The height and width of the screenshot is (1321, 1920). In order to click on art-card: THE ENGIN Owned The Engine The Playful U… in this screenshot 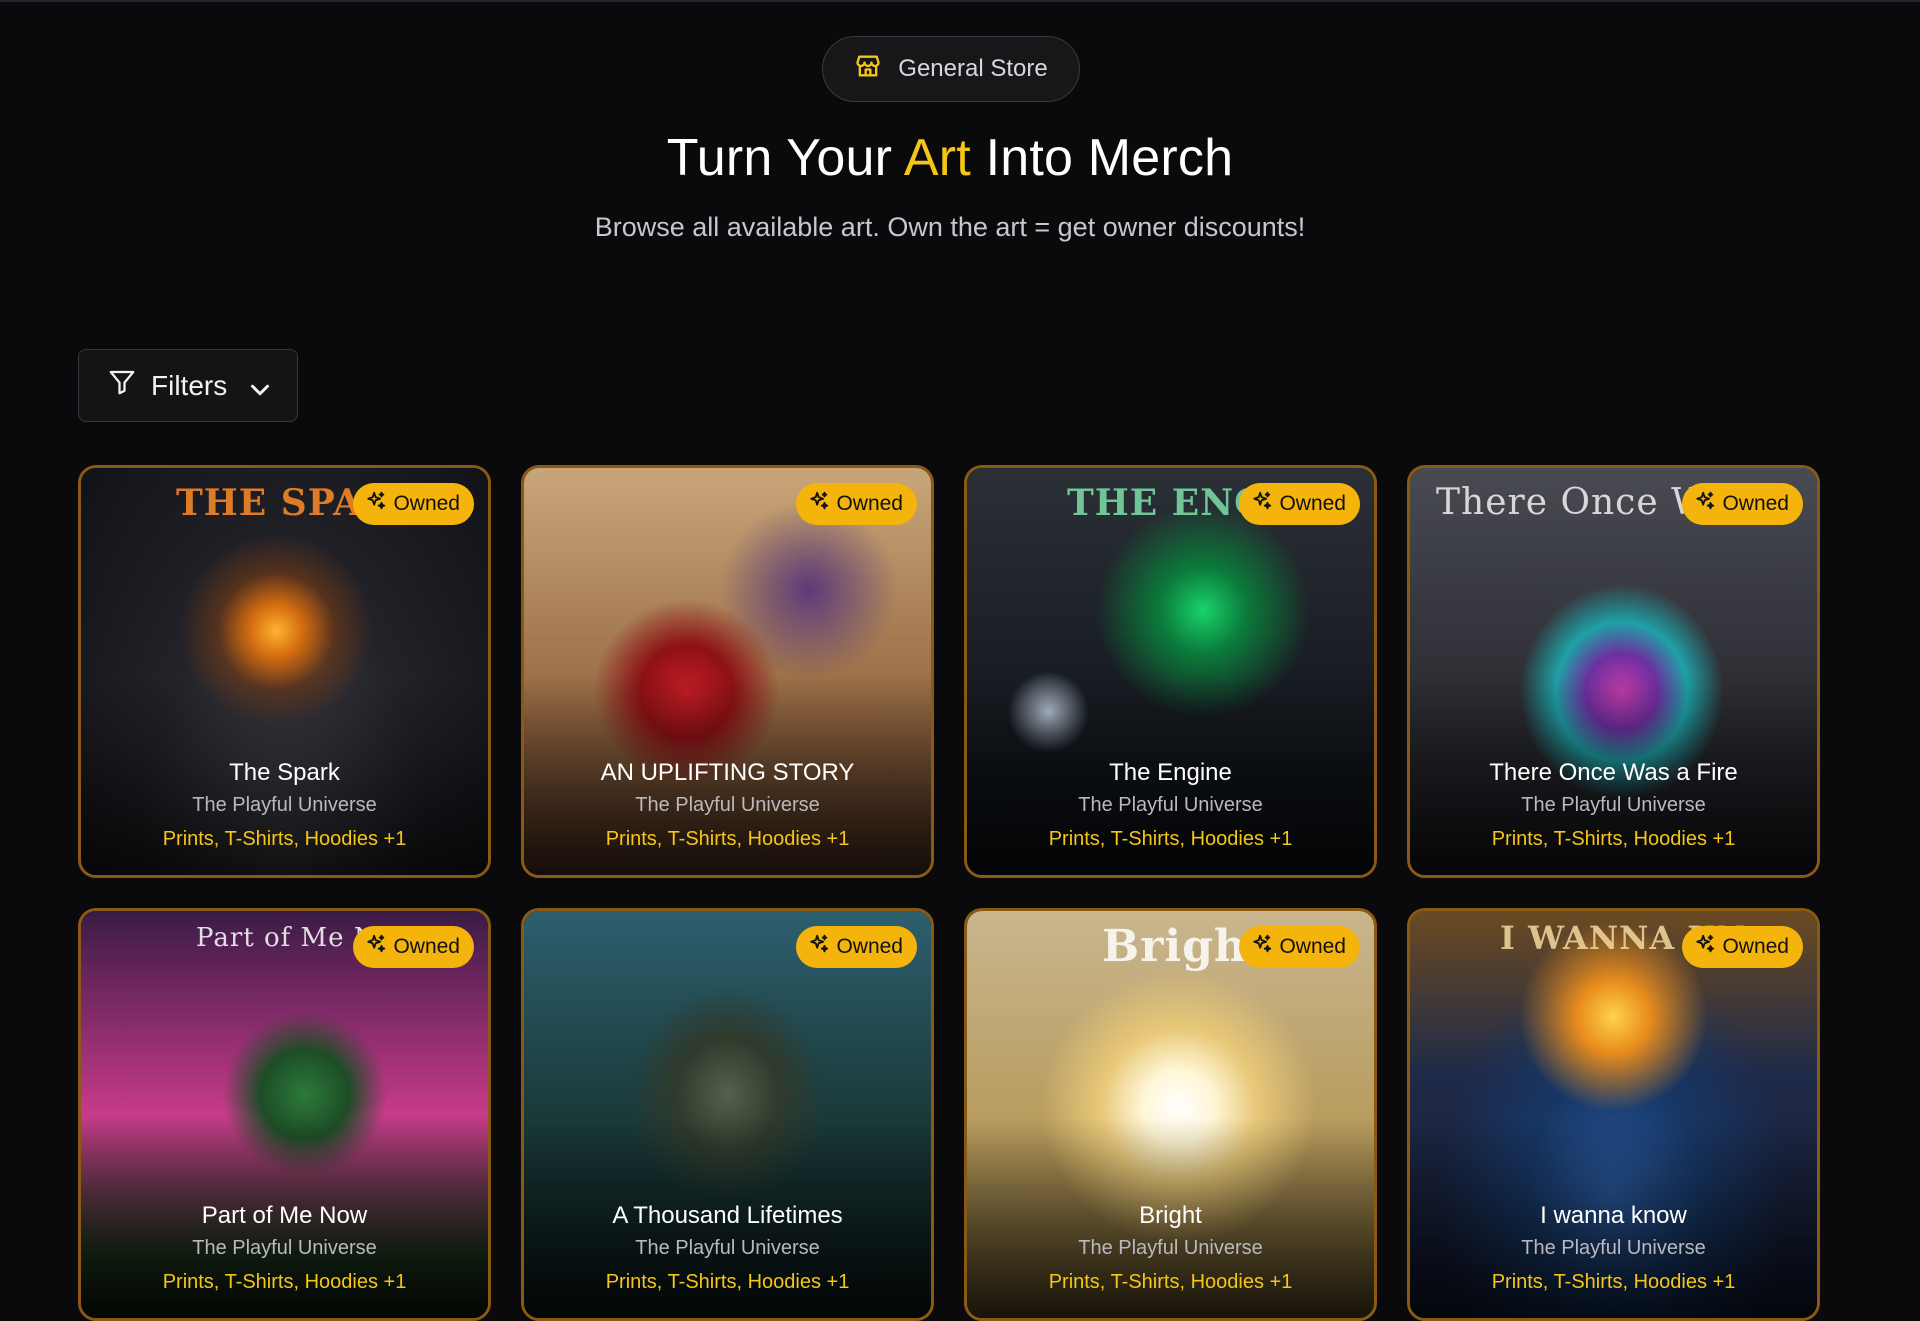, I will do `click(1170, 671)`.